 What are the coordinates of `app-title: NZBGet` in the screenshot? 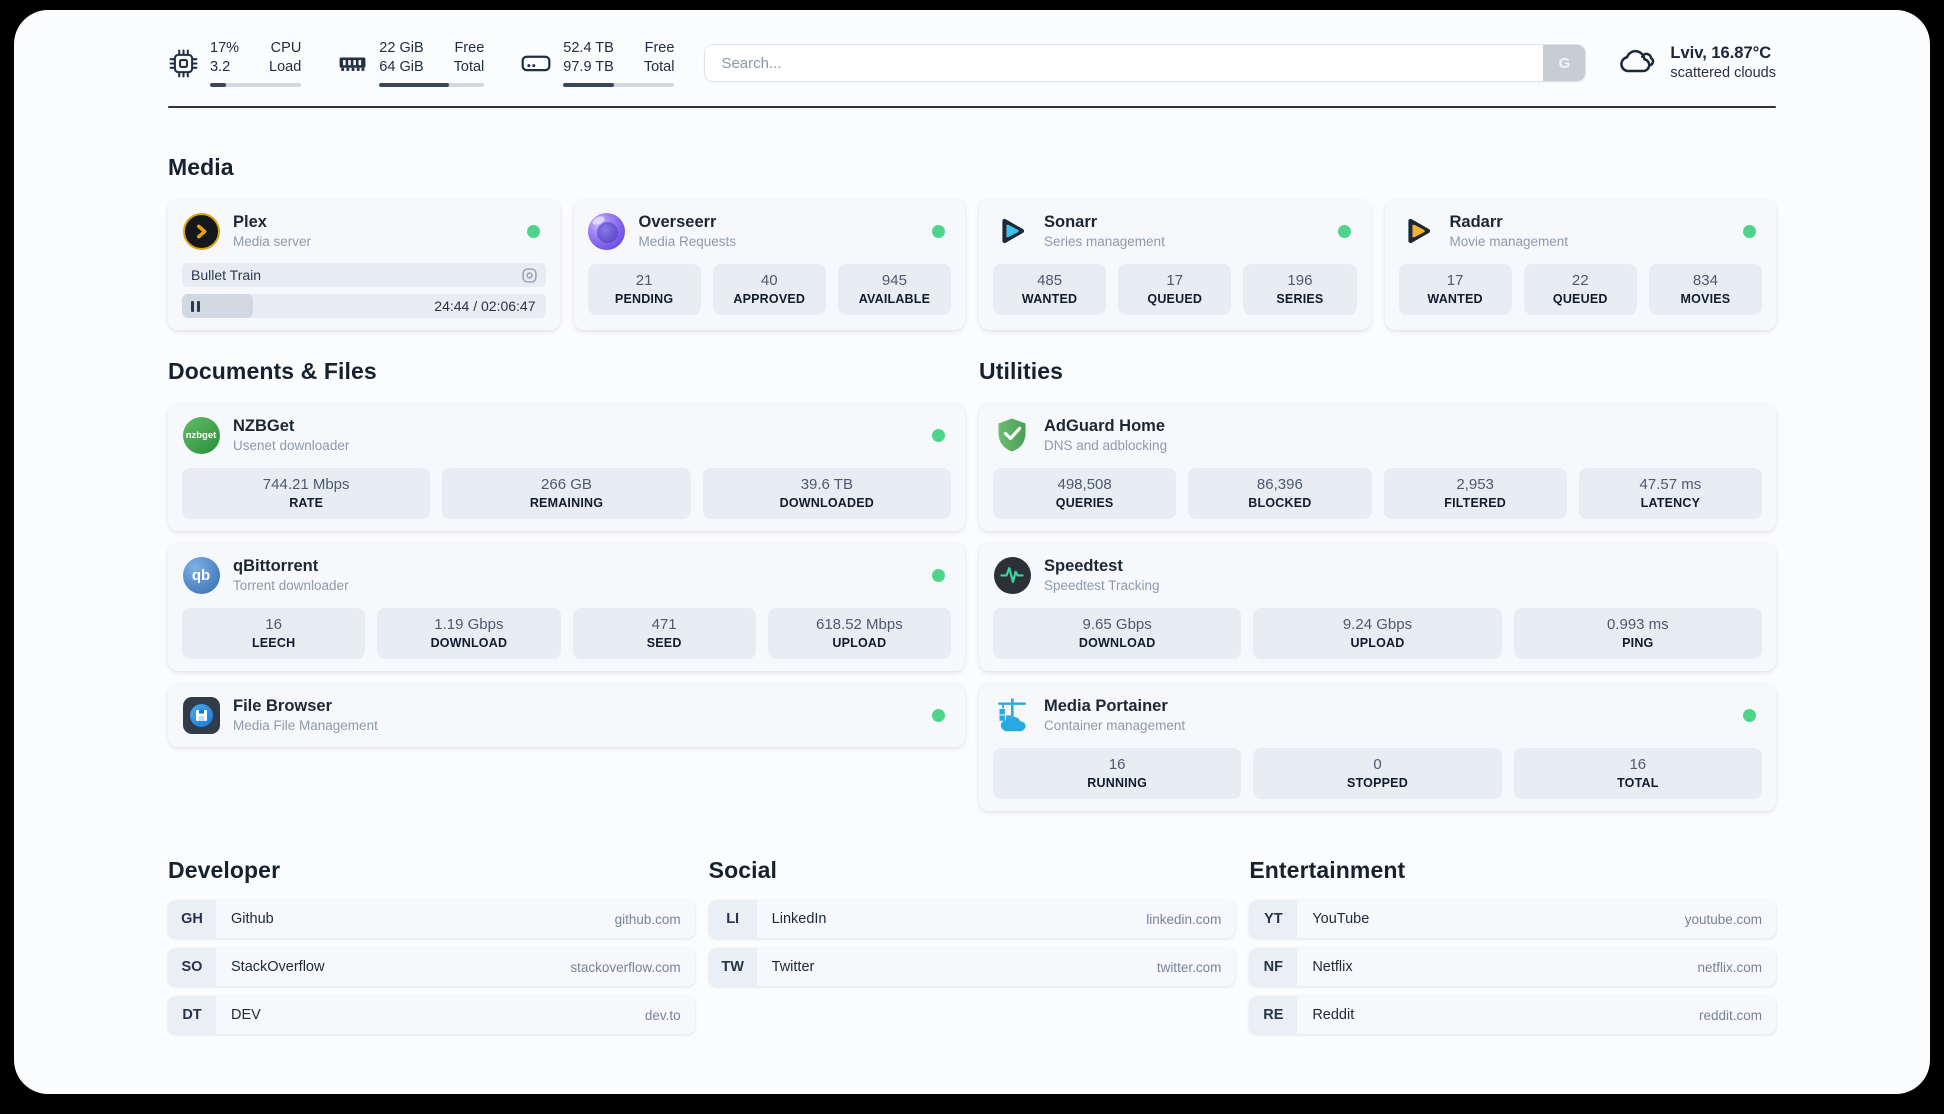 It's located at (264, 426).